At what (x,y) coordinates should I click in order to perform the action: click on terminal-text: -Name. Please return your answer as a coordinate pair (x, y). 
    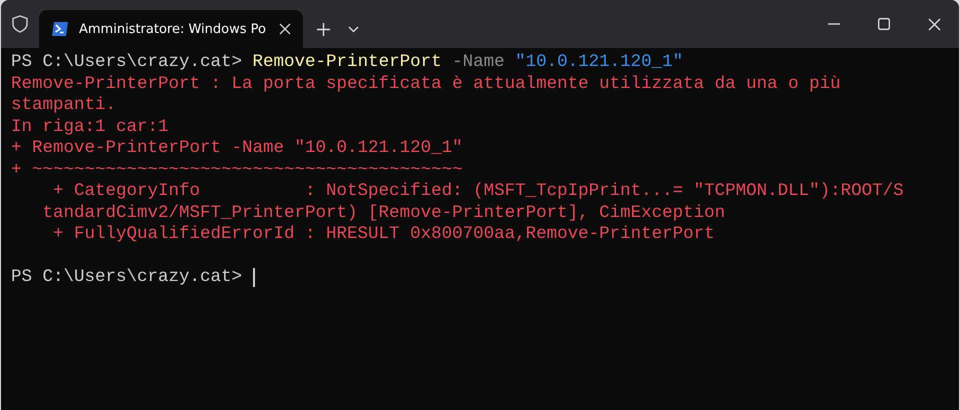
    Looking at the image, I should click on (478, 63).